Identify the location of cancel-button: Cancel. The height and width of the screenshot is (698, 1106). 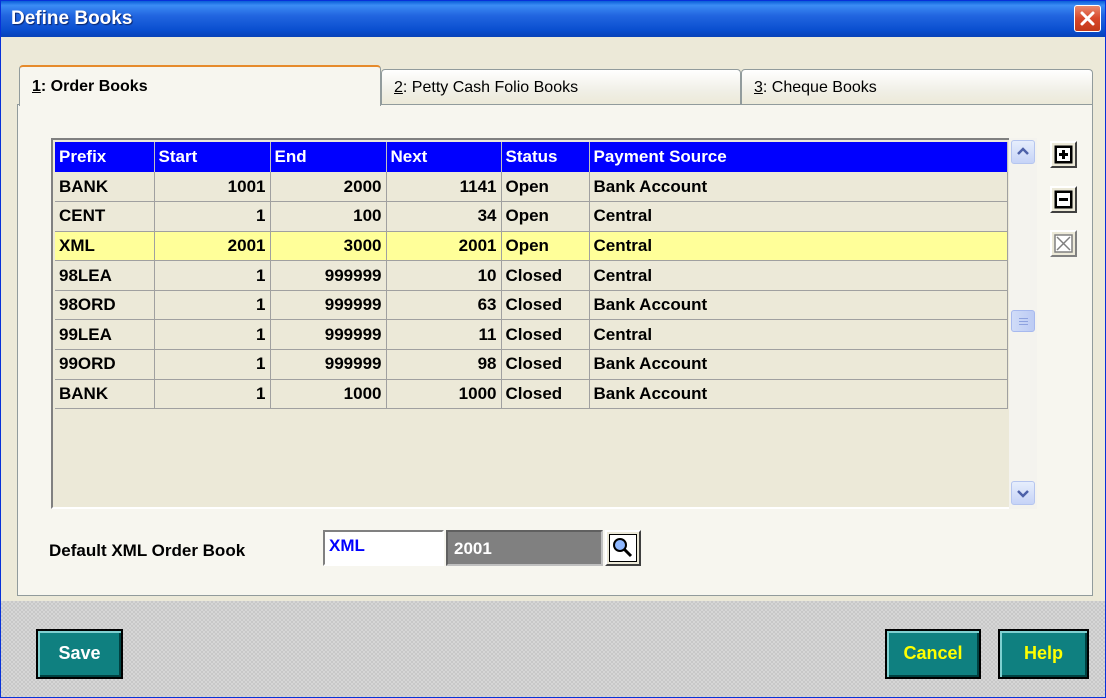
(933, 654).